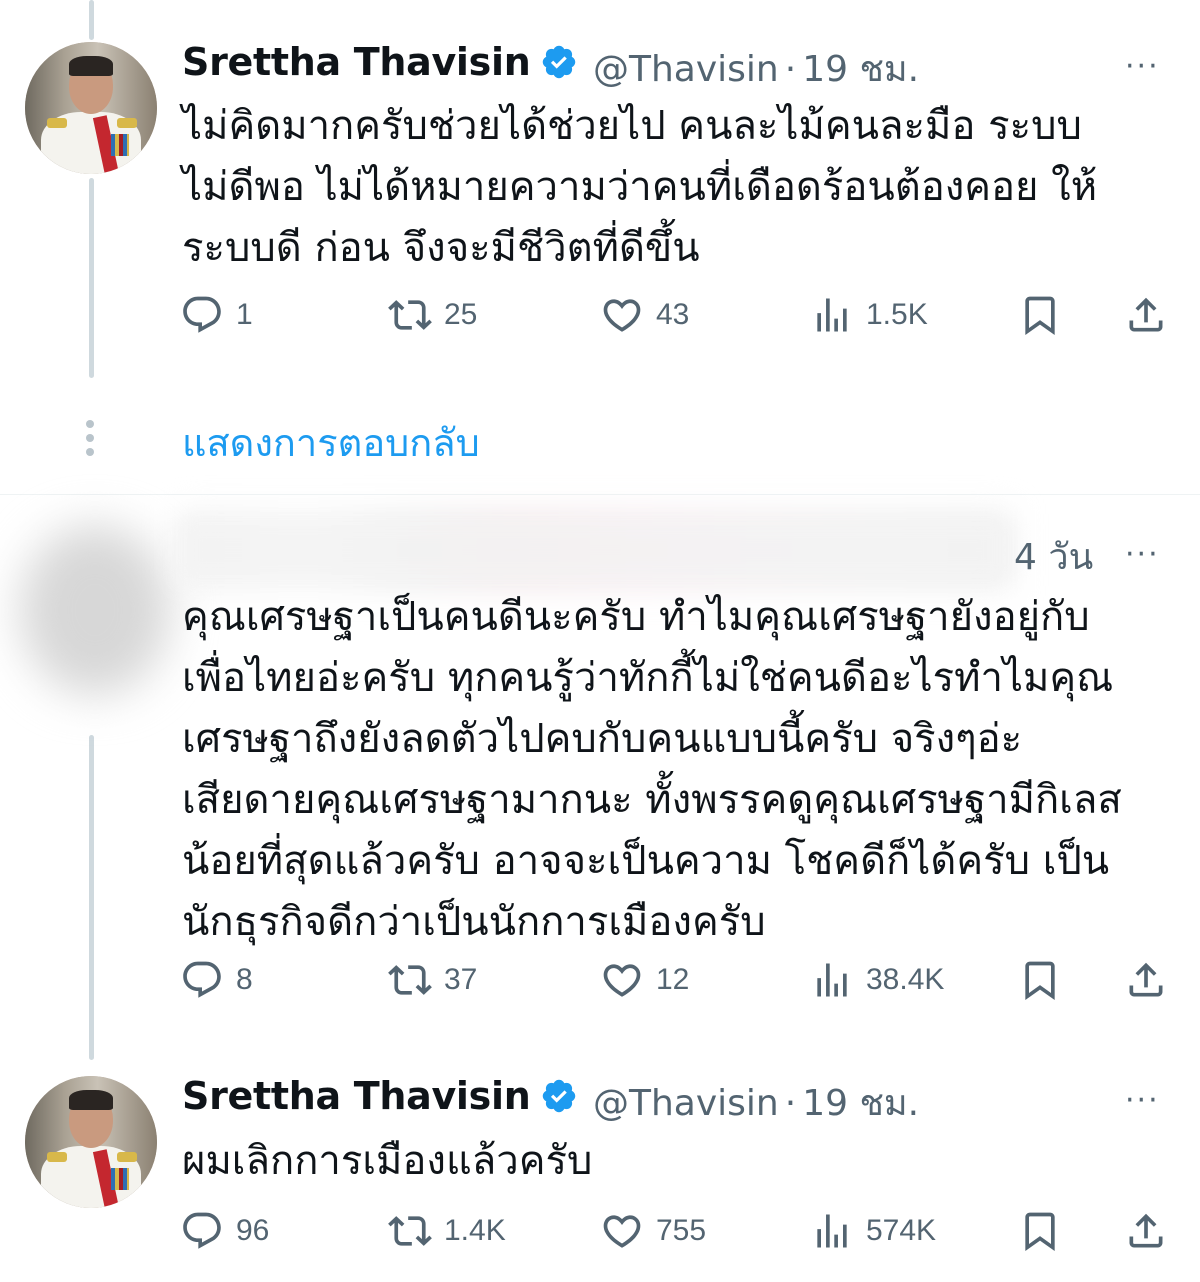  Describe the element at coordinates (244, 314) in the screenshot. I see `reply-count: 1` at that location.